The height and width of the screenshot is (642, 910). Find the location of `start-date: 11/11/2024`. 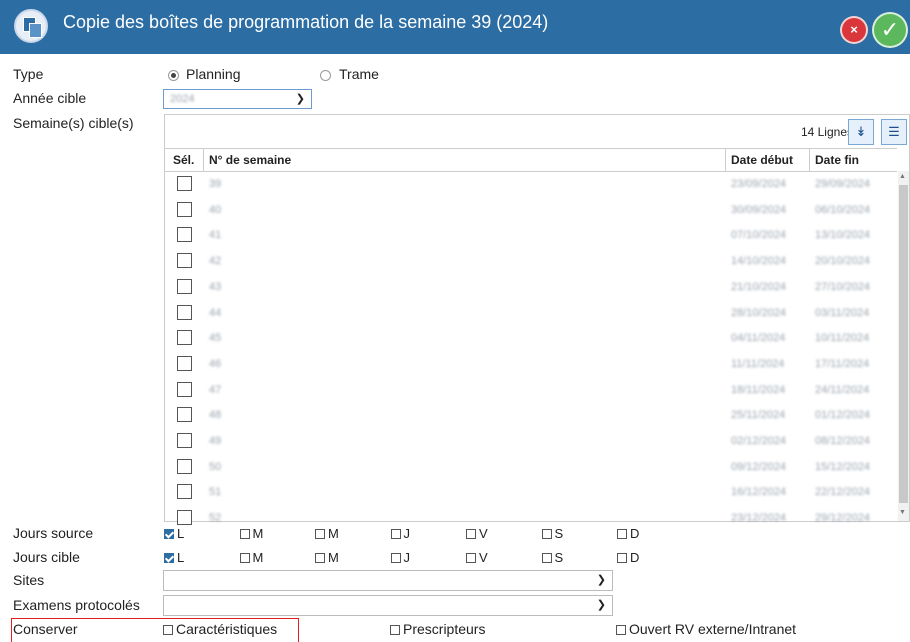

start-date: 11/11/2024 is located at coordinates (758, 363).